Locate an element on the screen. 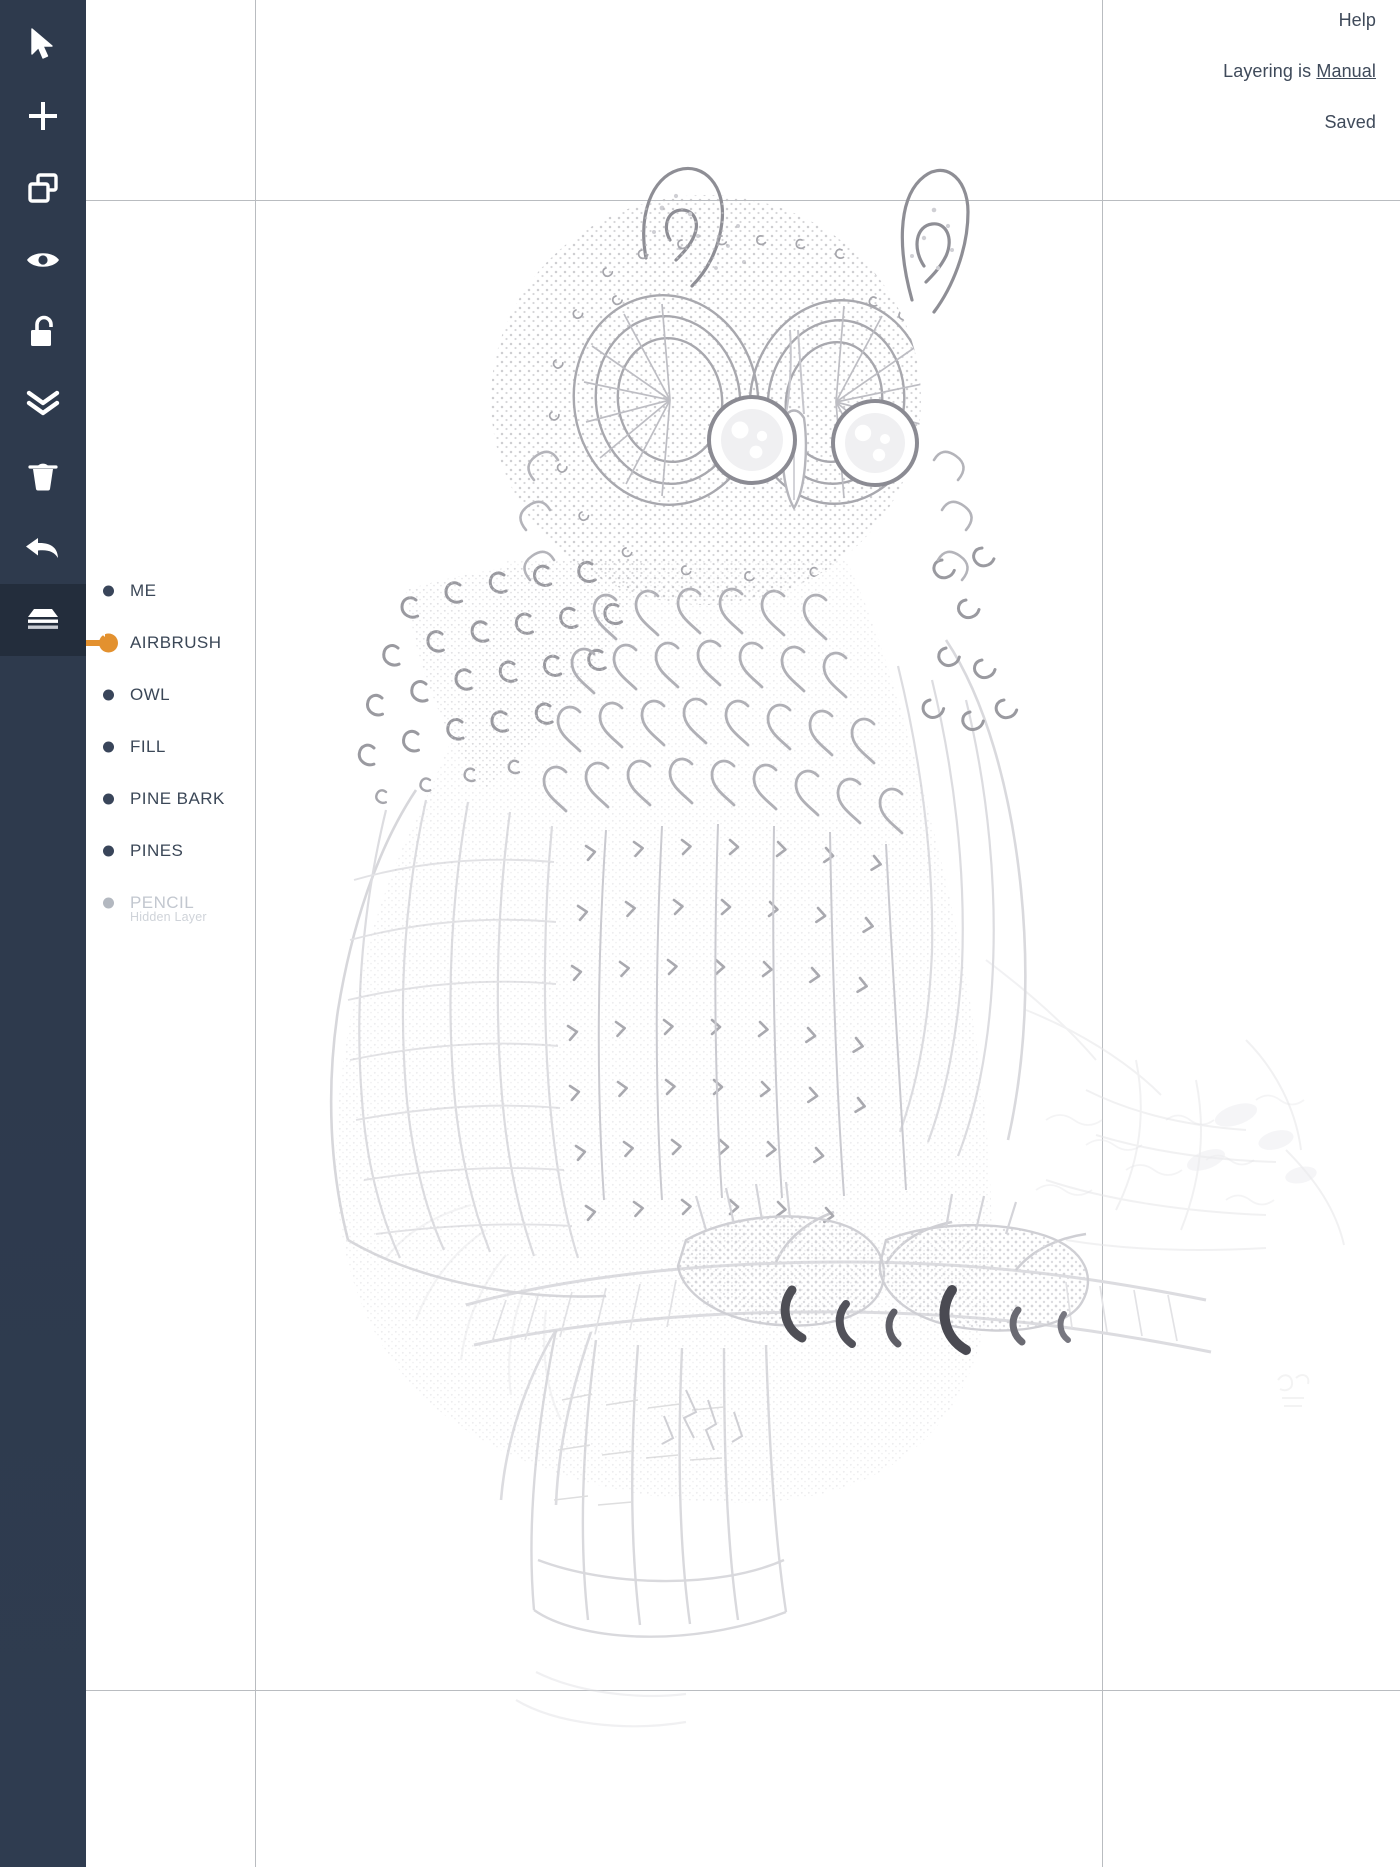 The width and height of the screenshot is (1400, 1867). delete-tool is located at coordinates (43, 476).